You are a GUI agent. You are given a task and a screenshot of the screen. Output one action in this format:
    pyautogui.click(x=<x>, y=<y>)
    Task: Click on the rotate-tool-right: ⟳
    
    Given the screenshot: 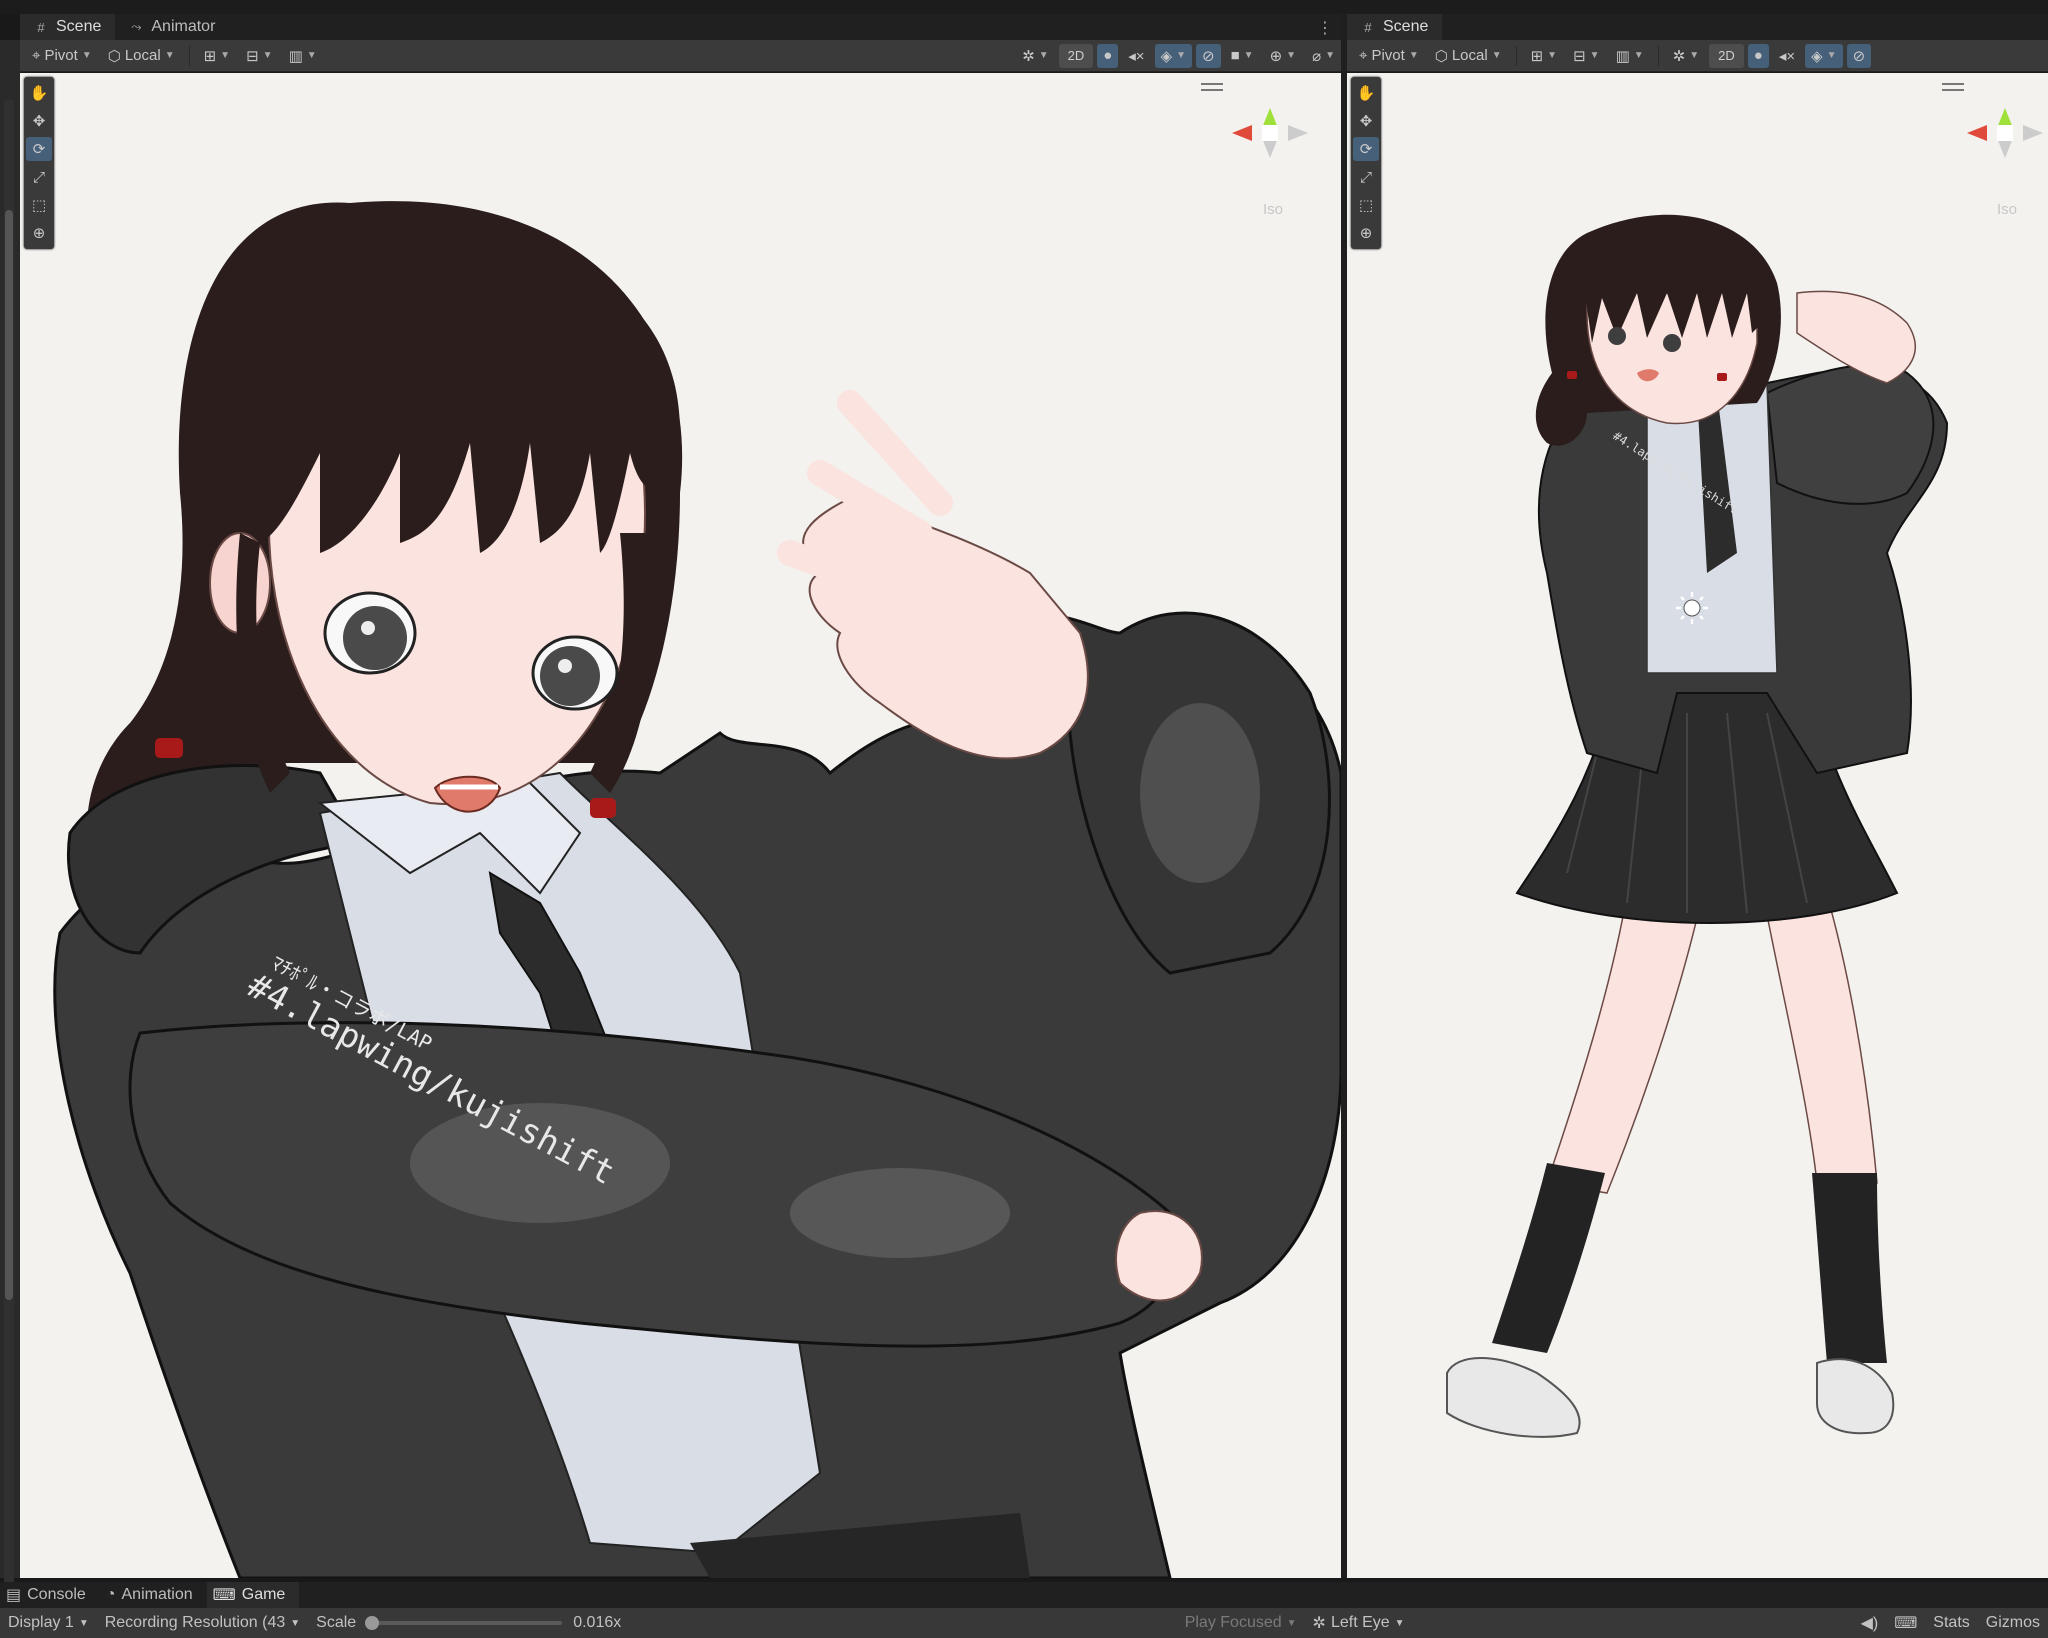 What is the action you would take?
    pyautogui.click(x=1366, y=149)
    